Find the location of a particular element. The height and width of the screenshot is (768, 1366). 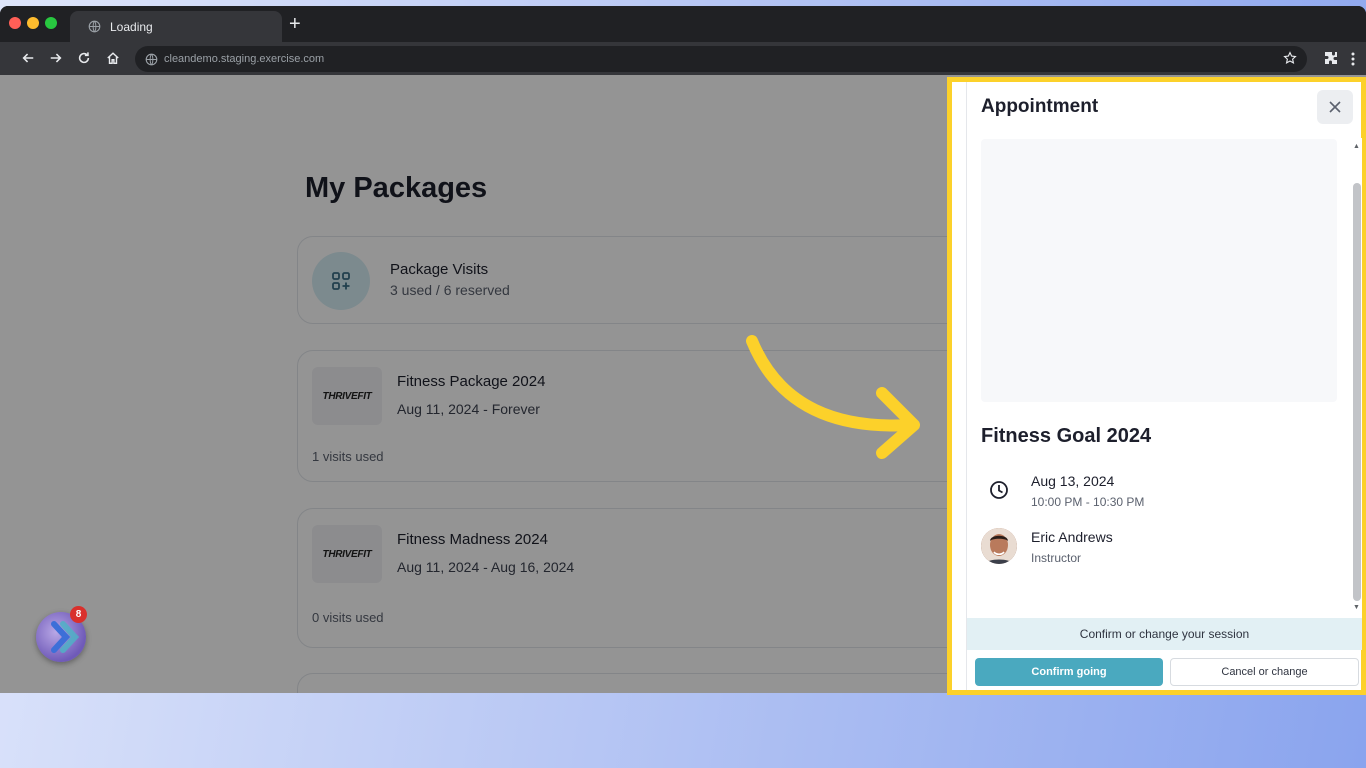

minimize-window-button is located at coordinates (33, 23).